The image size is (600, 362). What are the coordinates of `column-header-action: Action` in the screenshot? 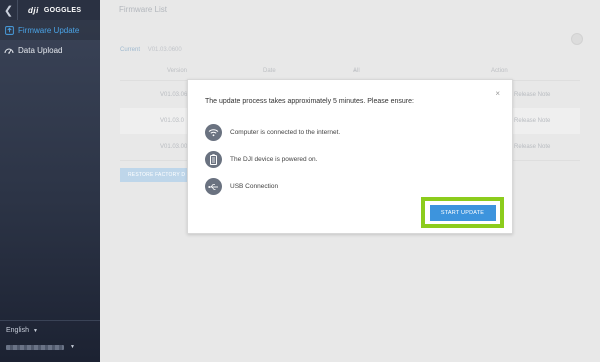 It's located at (499, 71).